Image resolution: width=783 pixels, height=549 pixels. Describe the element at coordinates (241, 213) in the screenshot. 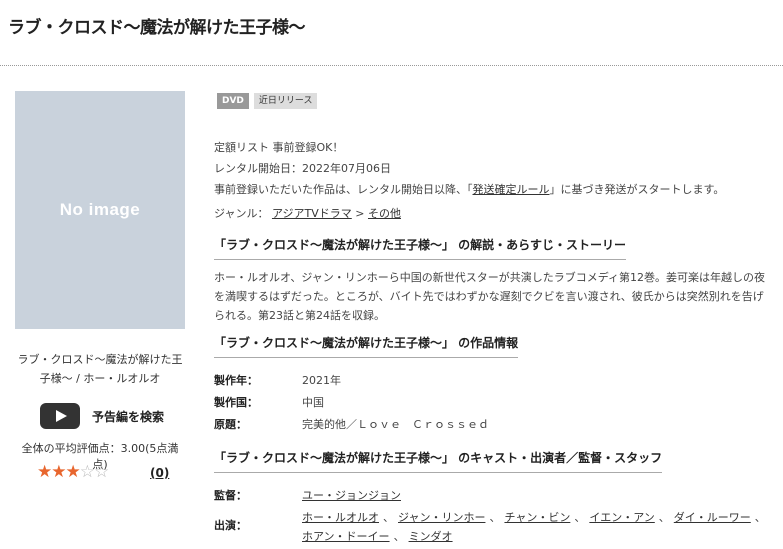

I see `genre-label: ジャンル：` at that location.